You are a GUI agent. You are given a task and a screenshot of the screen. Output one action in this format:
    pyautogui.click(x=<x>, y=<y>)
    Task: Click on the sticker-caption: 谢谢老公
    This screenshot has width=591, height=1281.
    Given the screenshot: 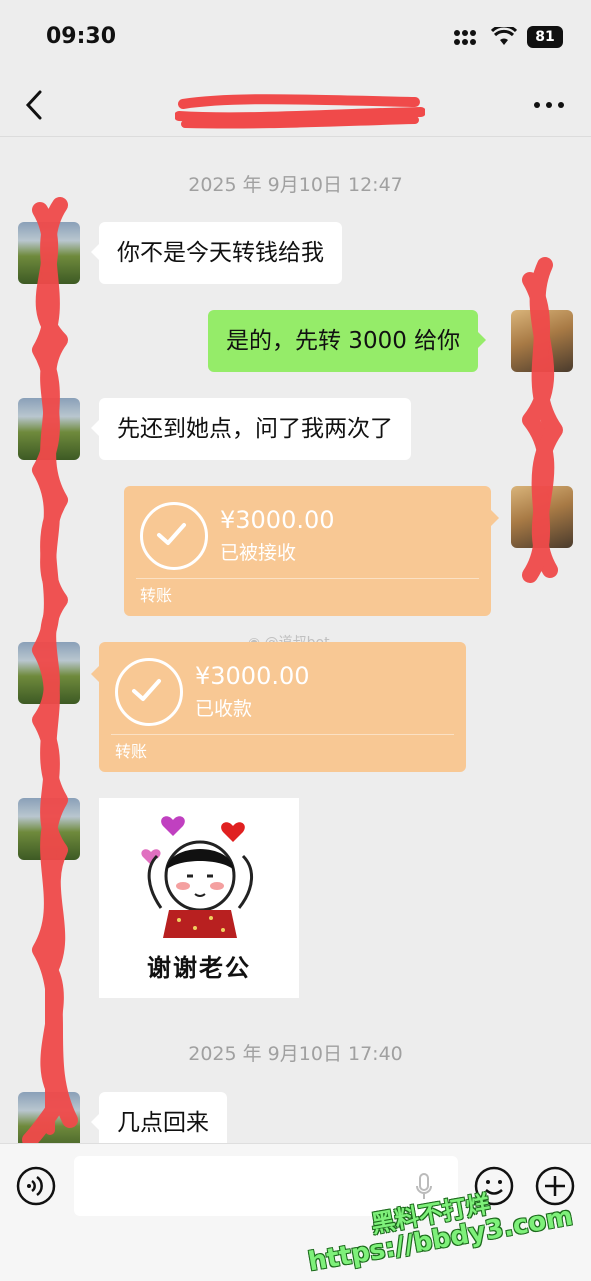 What is the action you would take?
    pyautogui.click(x=199, y=968)
    